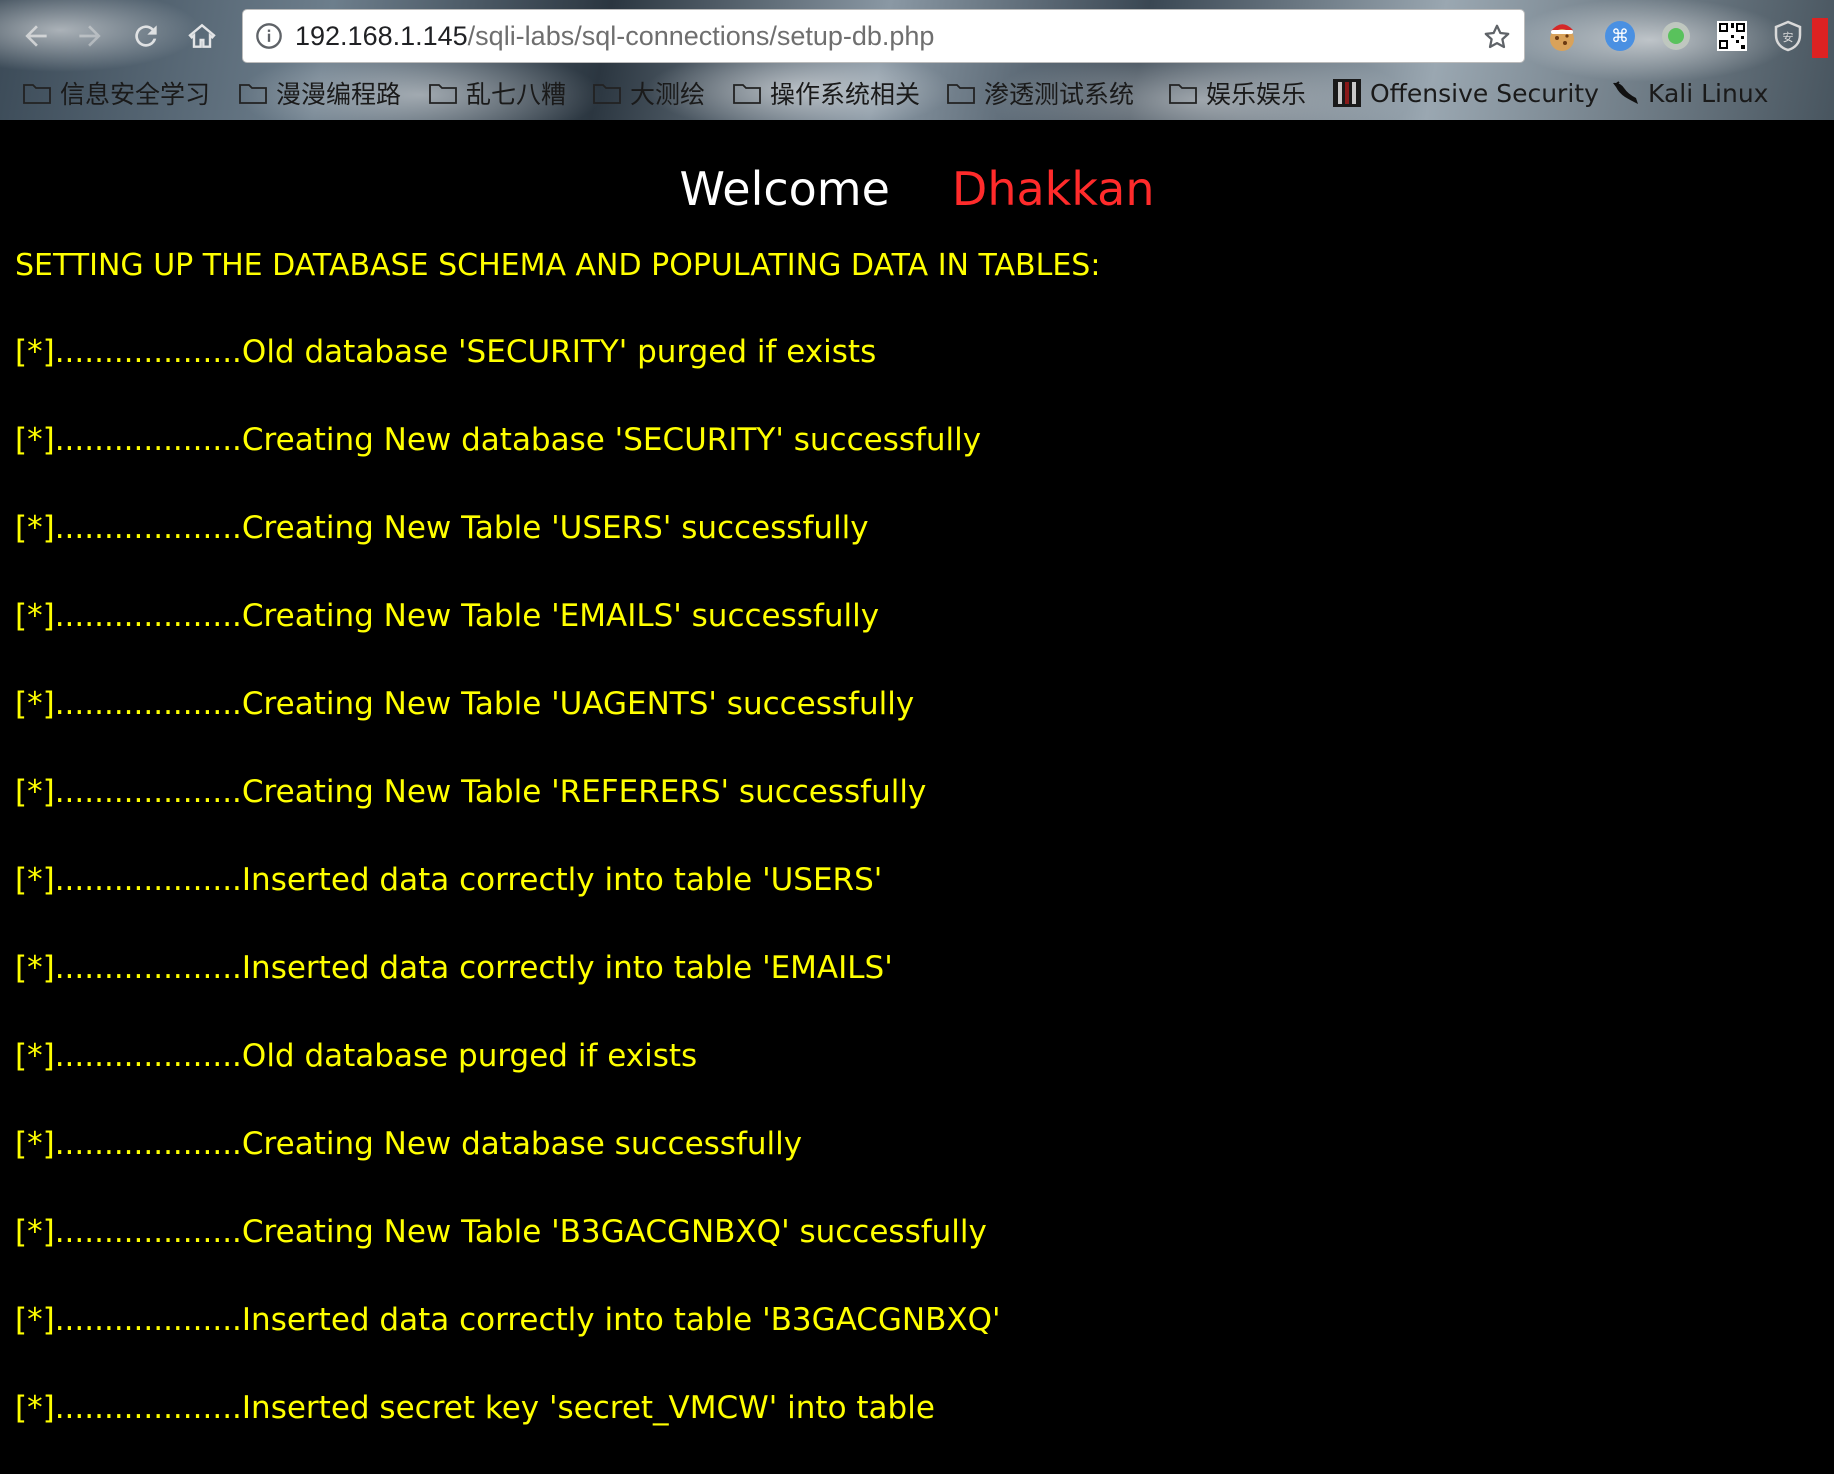 This screenshot has width=1834, height=1474. Describe the element at coordinates (784, 189) in the screenshot. I see `welcome-text: Welcome` at that location.